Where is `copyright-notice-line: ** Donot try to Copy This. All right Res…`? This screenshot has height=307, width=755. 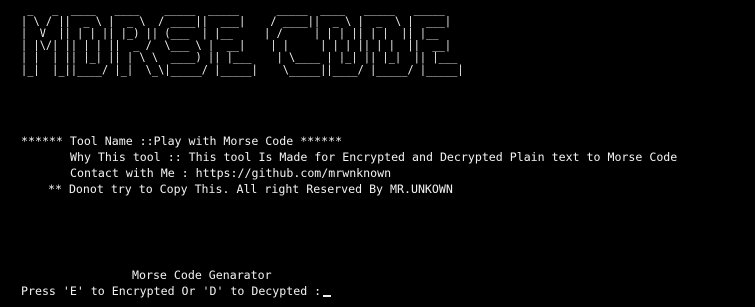
copyright-notice-line: ** Donot try to Copy This. All right Res… is located at coordinates (250, 189).